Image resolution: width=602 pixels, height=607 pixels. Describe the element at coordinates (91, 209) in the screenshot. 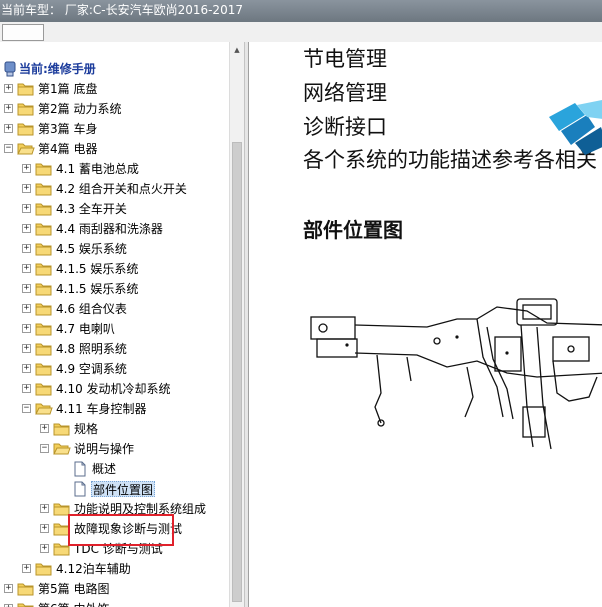

I see `tree-item-label: 4.3 全车开关` at that location.